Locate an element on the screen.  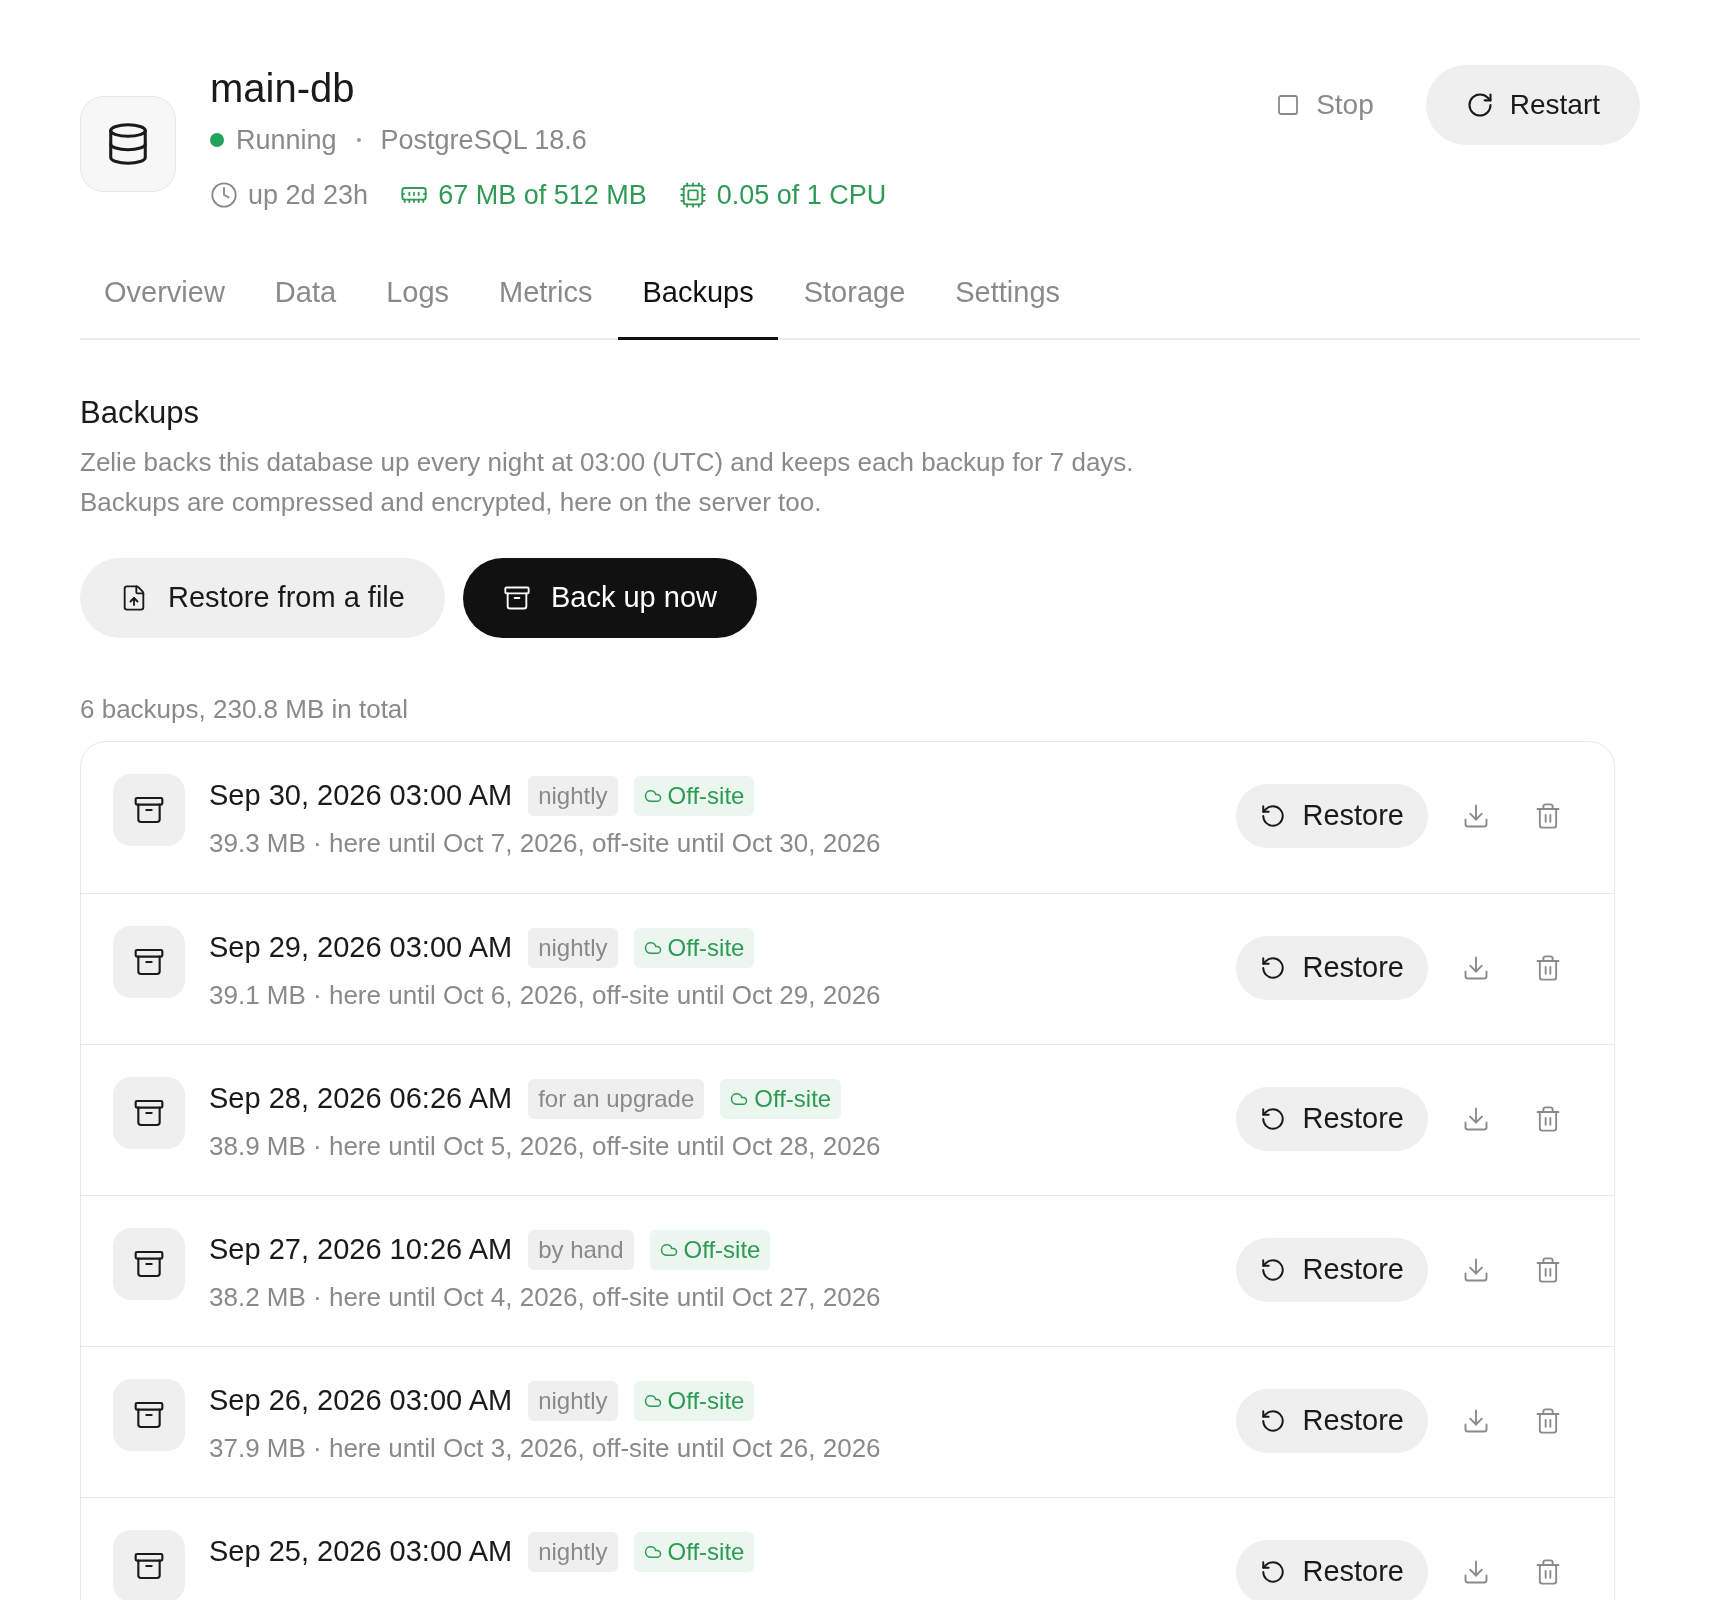
cpu-usage: 0.05 of 1 CPU is located at coordinates (801, 195).